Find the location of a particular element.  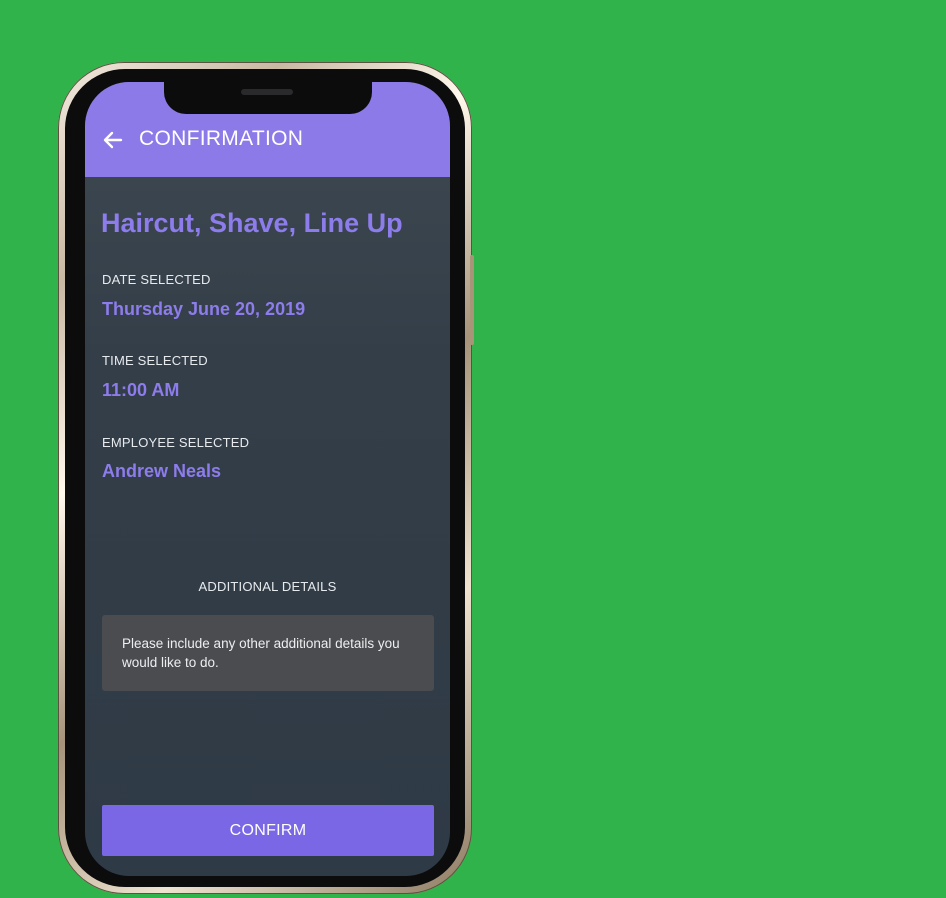

time-value: 11:00 AM is located at coordinates (141, 390).